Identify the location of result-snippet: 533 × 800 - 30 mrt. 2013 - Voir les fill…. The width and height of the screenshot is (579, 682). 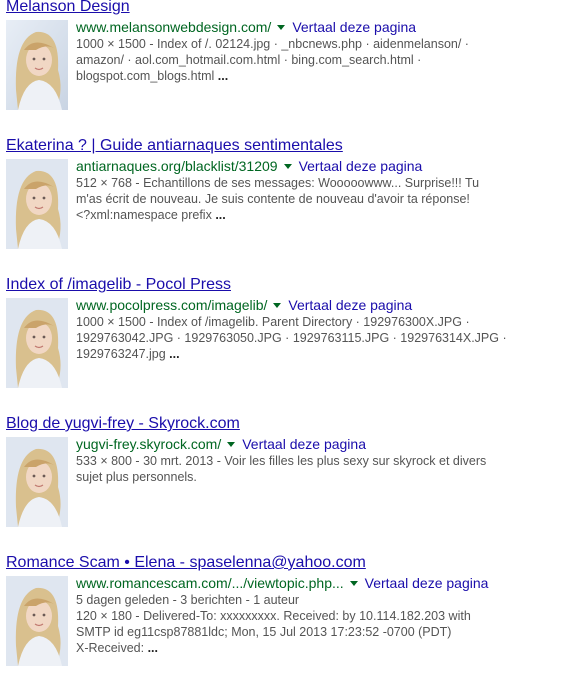
(301, 469).